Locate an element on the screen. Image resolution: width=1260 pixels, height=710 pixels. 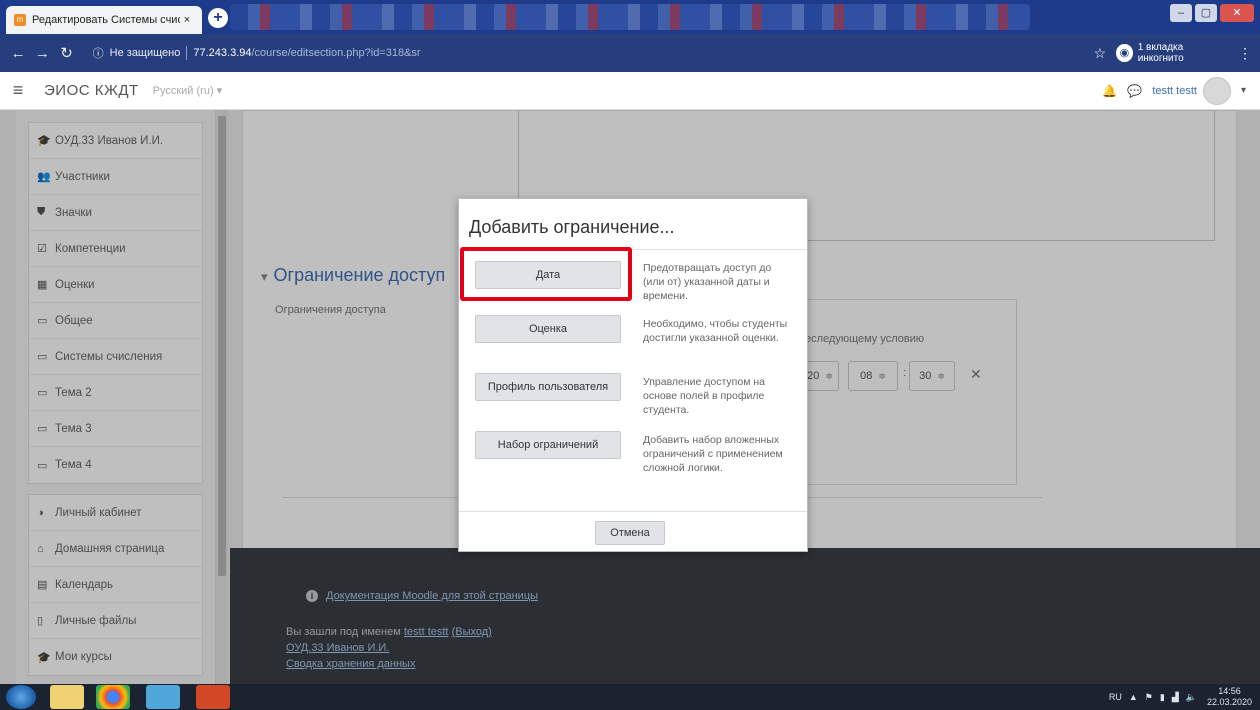
bell-icon: 🔔 is located at coordinates (1109, 91).